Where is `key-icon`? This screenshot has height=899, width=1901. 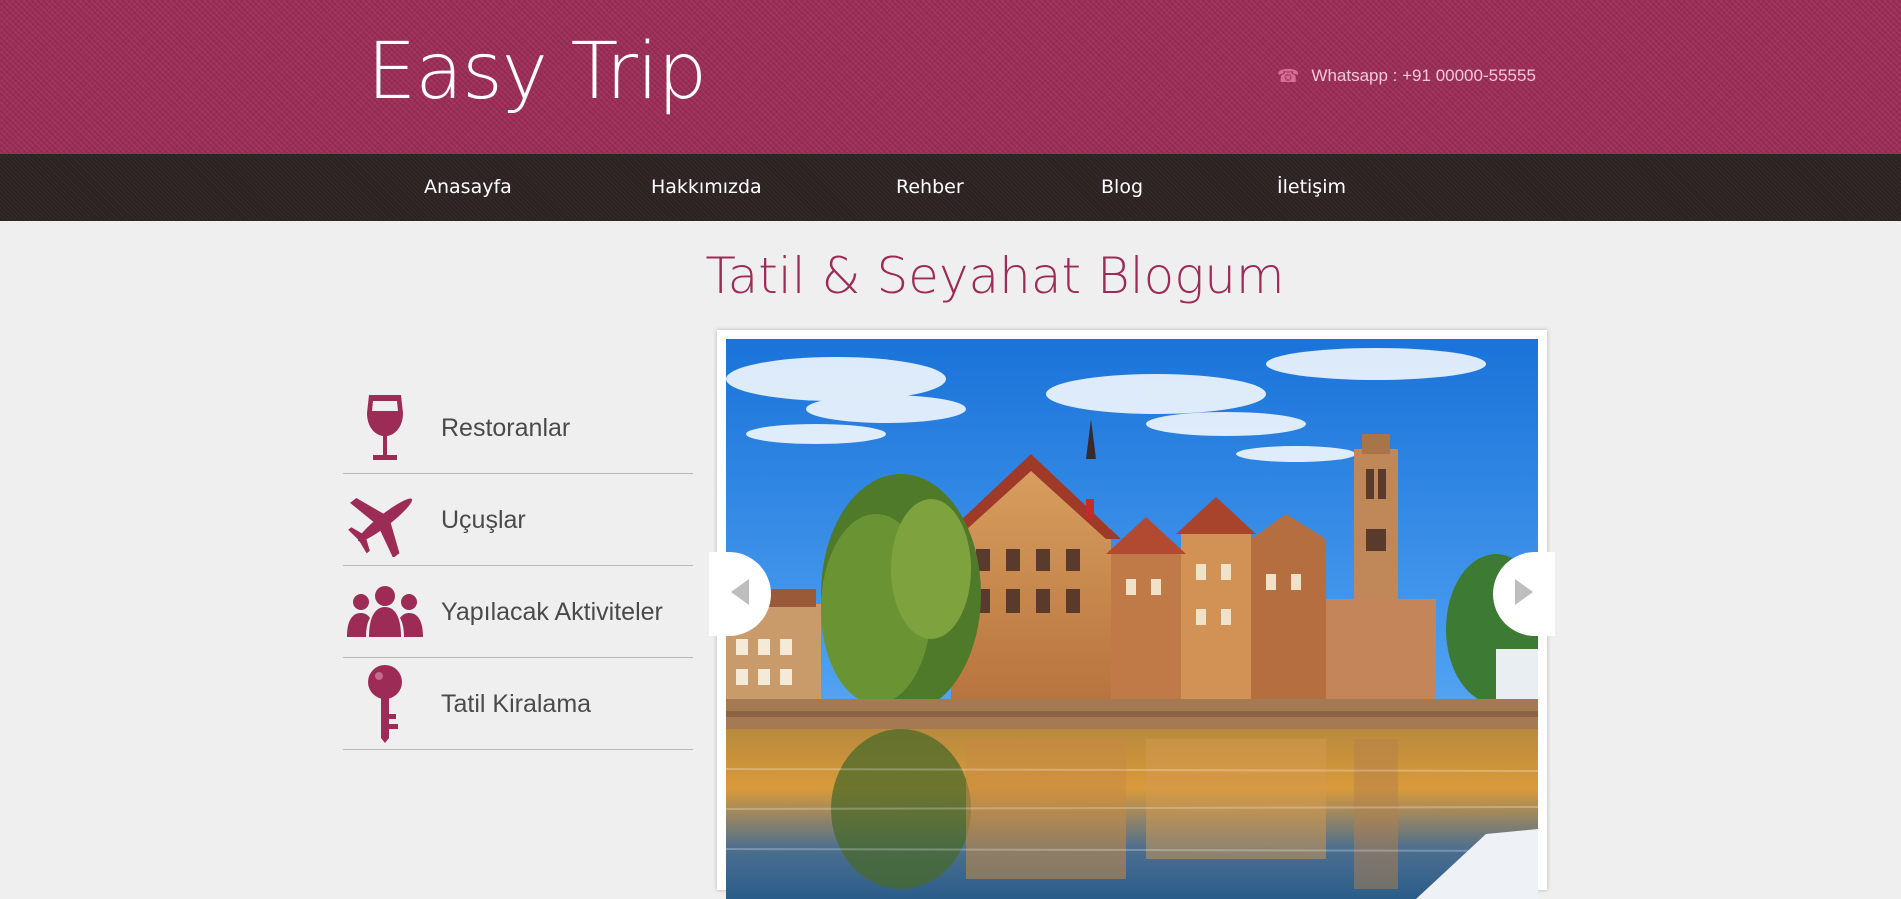
key-icon is located at coordinates (385, 704).